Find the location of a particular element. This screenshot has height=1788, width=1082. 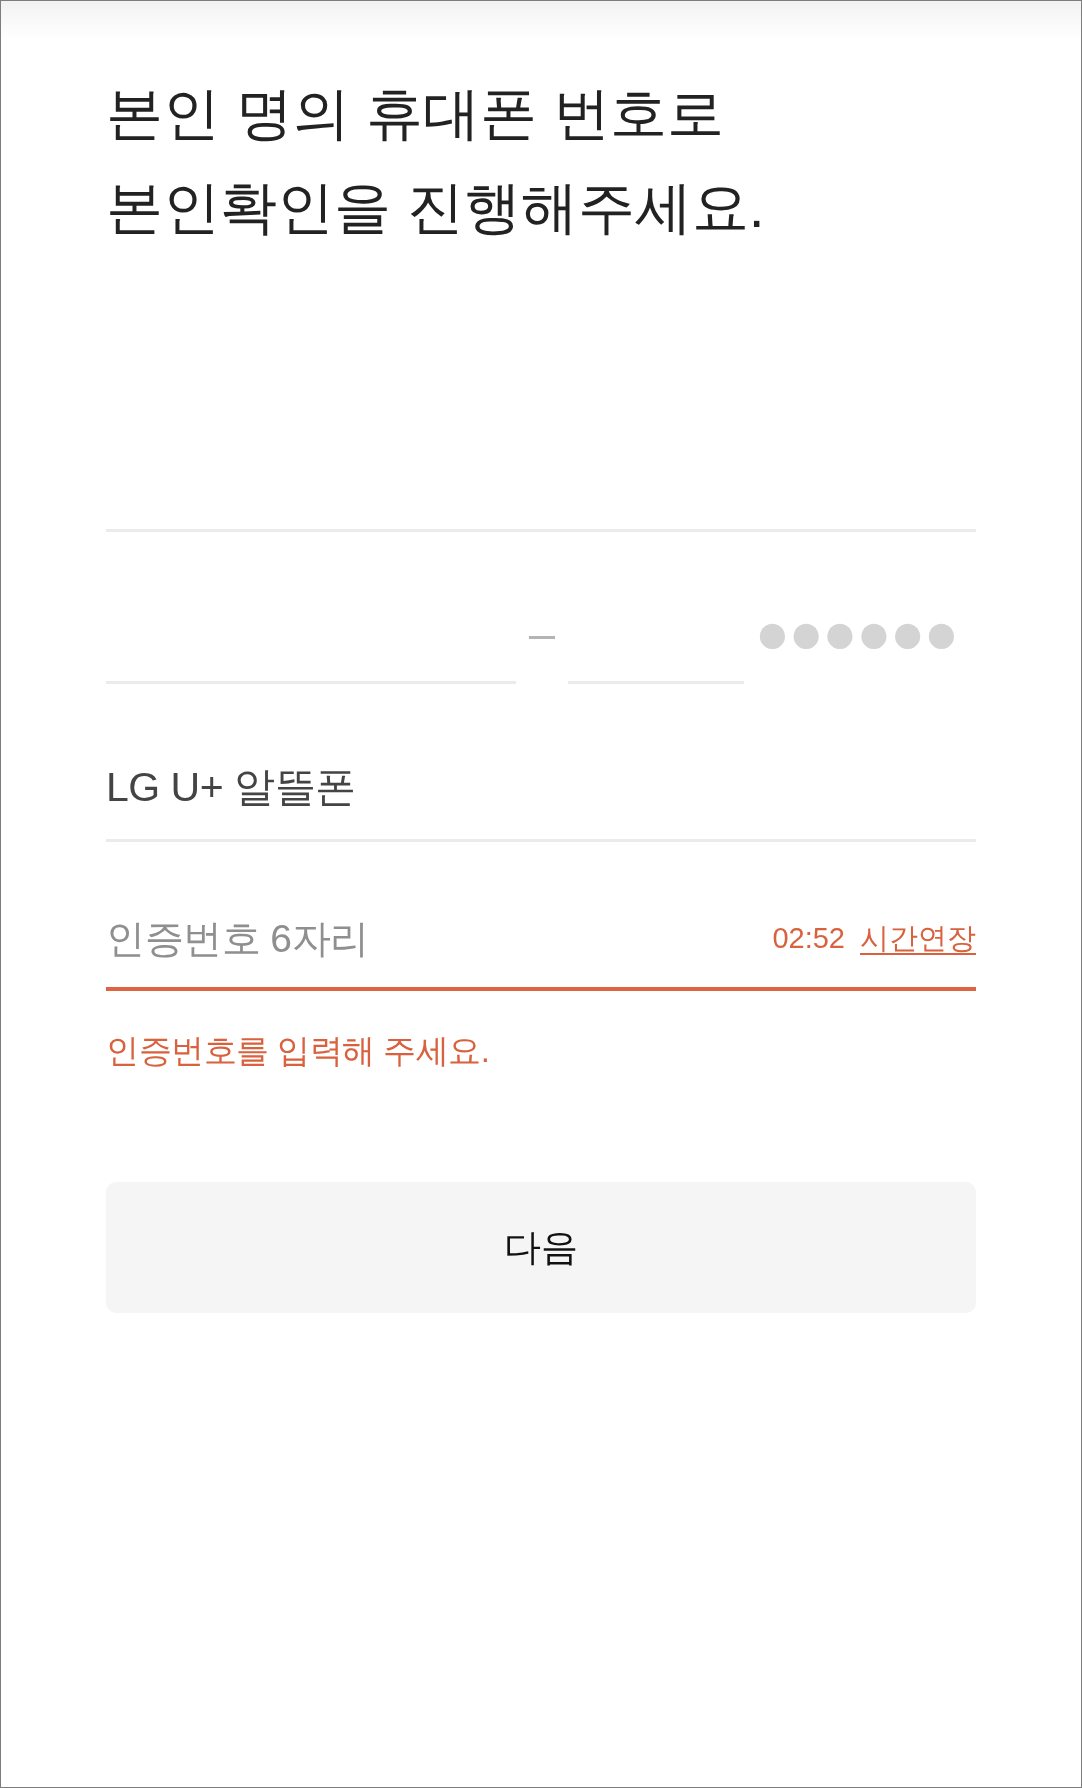

extend-time-link: 시간연장 is located at coordinates (918, 939).